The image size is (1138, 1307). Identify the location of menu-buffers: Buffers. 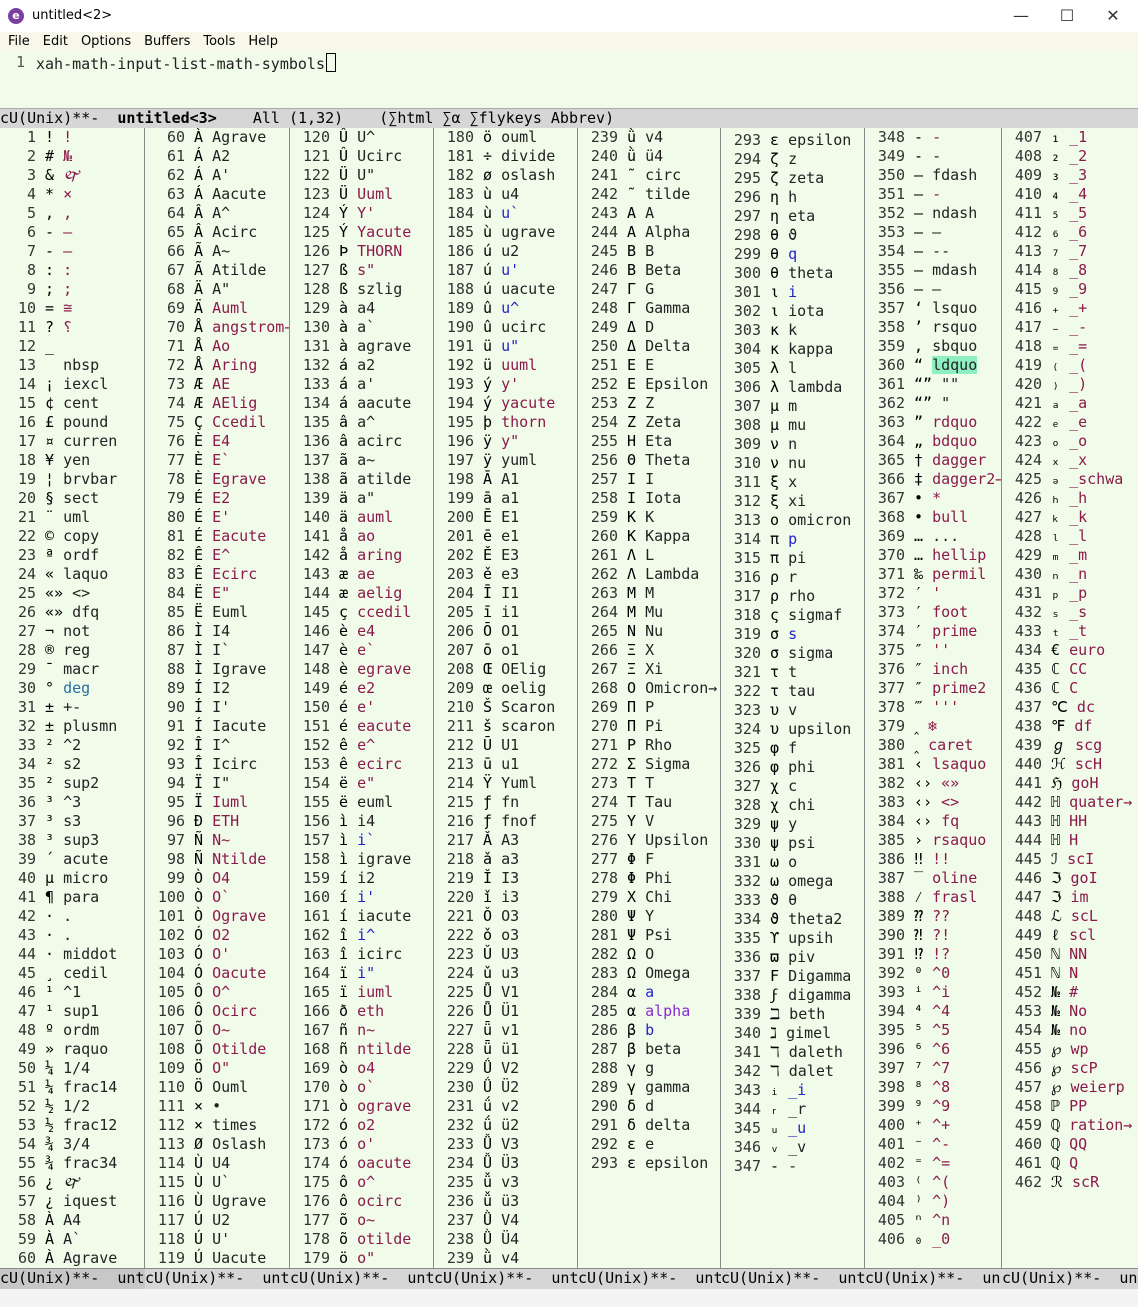
(165, 40).